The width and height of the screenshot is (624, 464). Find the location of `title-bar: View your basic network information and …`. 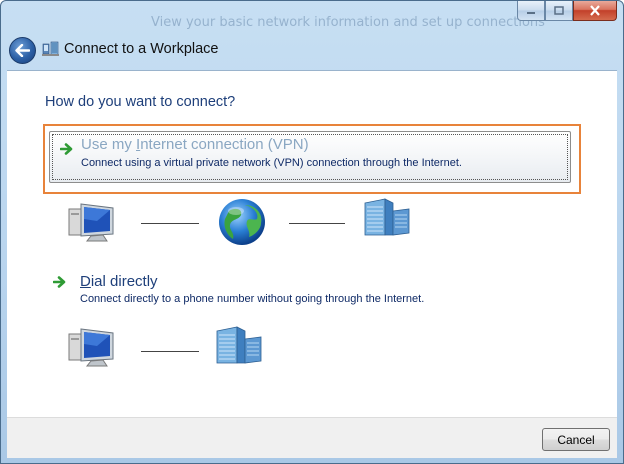

title-bar: View your basic network information and … is located at coordinates (312, 16).